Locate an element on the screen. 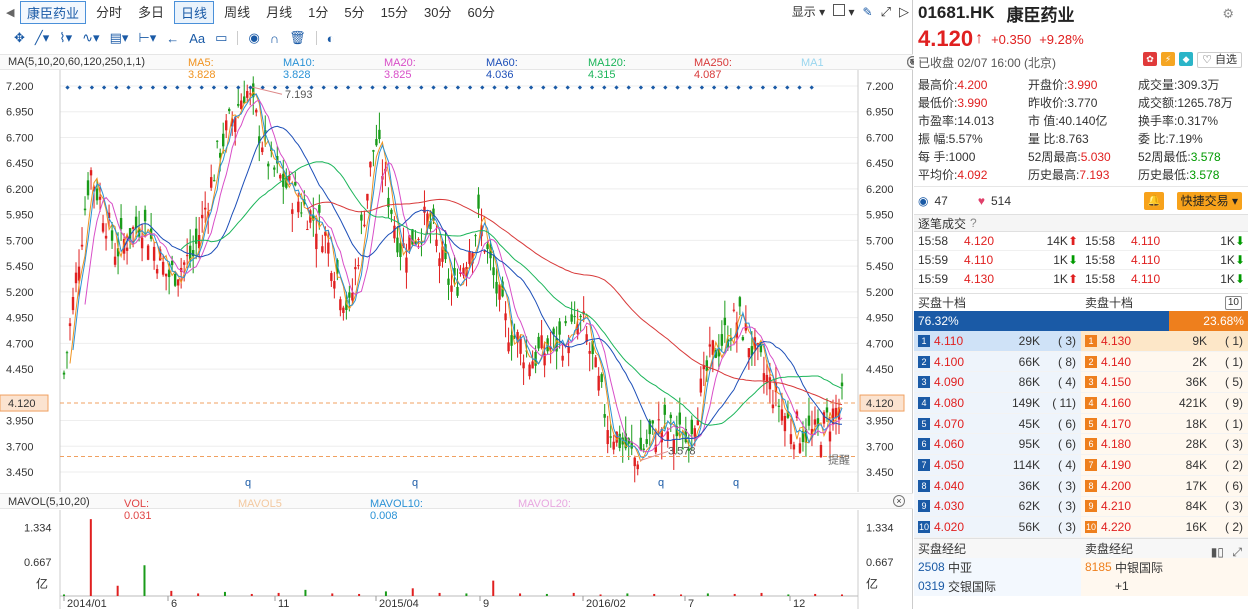  bid-level: 10 4.020 56K ( 3) is located at coordinates (997, 527).